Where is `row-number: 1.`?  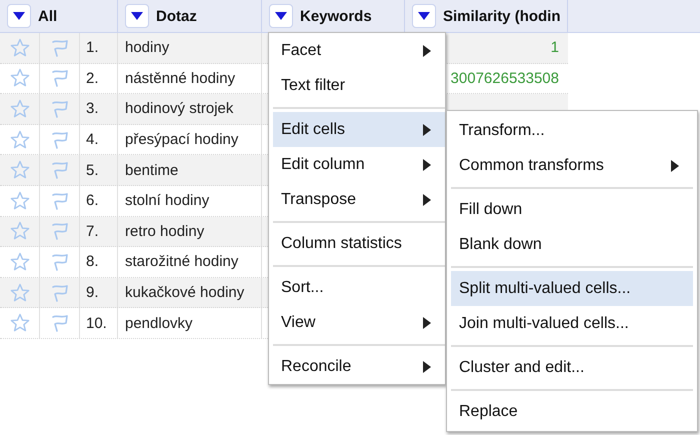 row-number: 1. is located at coordinates (92, 47).